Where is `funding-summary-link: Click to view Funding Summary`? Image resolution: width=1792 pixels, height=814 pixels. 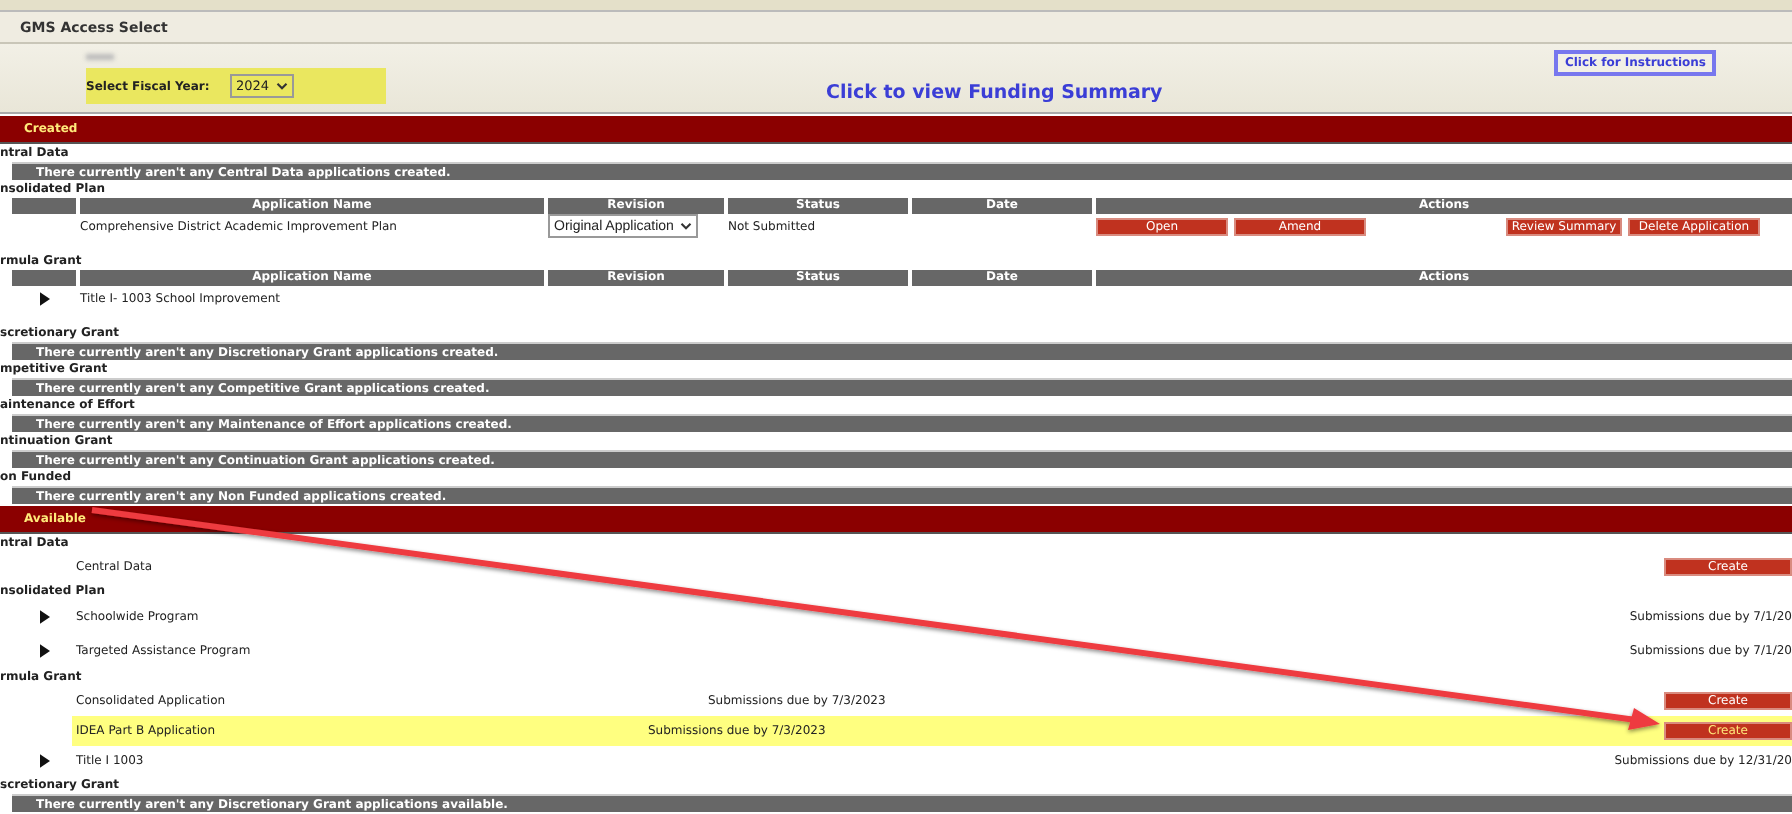
funding-summary-link: Click to view Funding Summary is located at coordinates (994, 92).